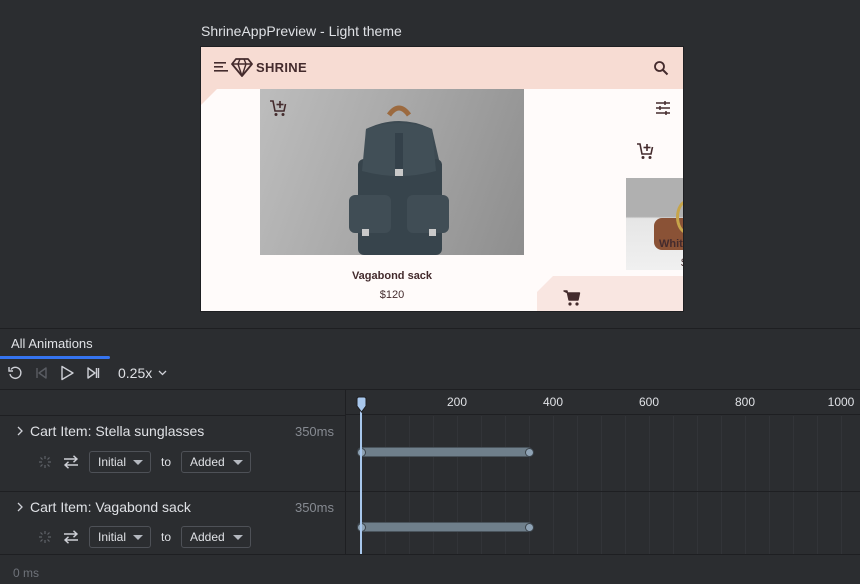  I want to click on product-price: $120, so click(392, 295).